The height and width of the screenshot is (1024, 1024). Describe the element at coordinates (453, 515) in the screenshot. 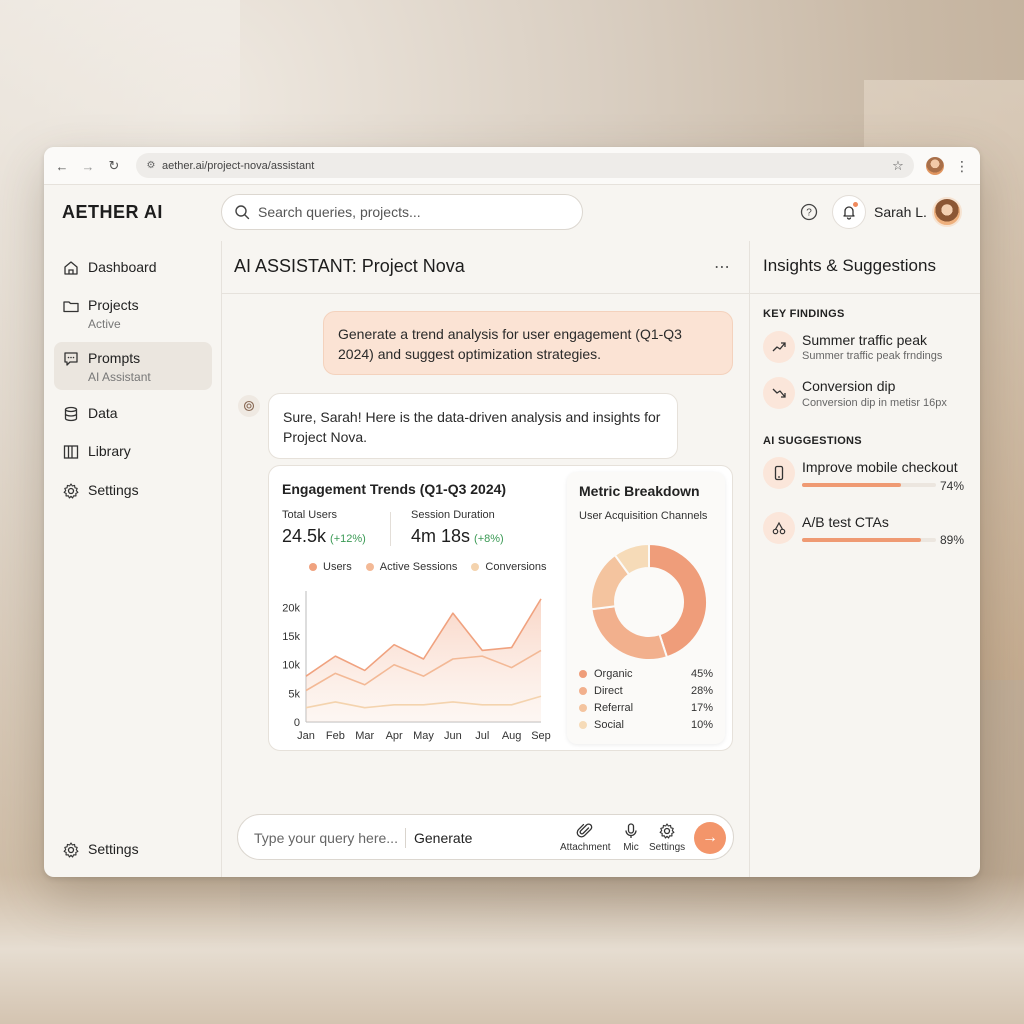

I see `stat-label: Session Duration` at that location.